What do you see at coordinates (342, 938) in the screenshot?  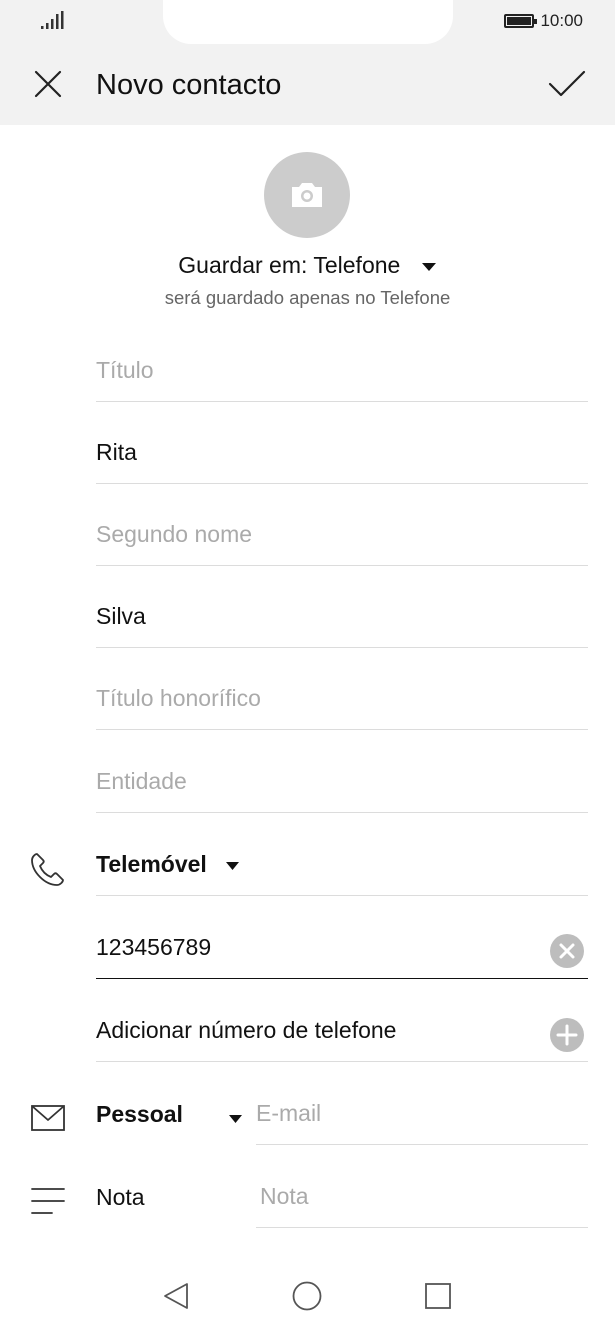 I see `phone-number-input: 123456789` at bounding box center [342, 938].